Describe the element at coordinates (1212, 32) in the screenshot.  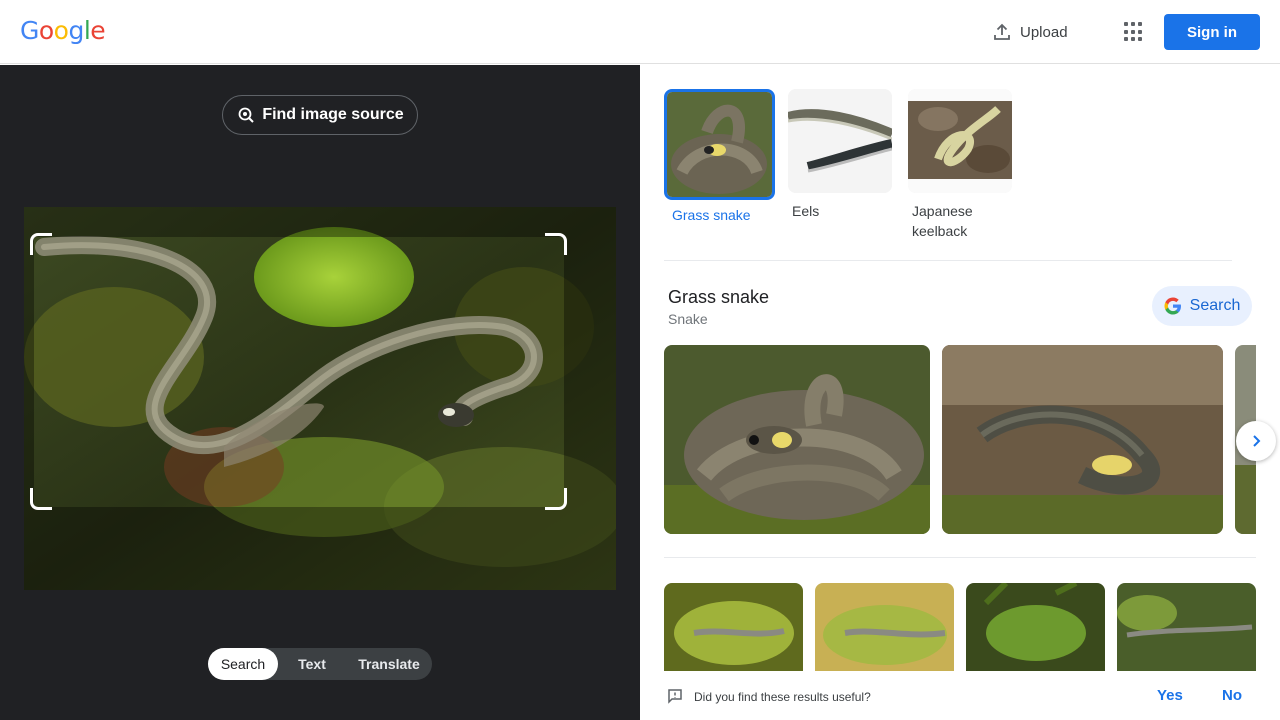
I see `sign-in-button: Sign in` at that location.